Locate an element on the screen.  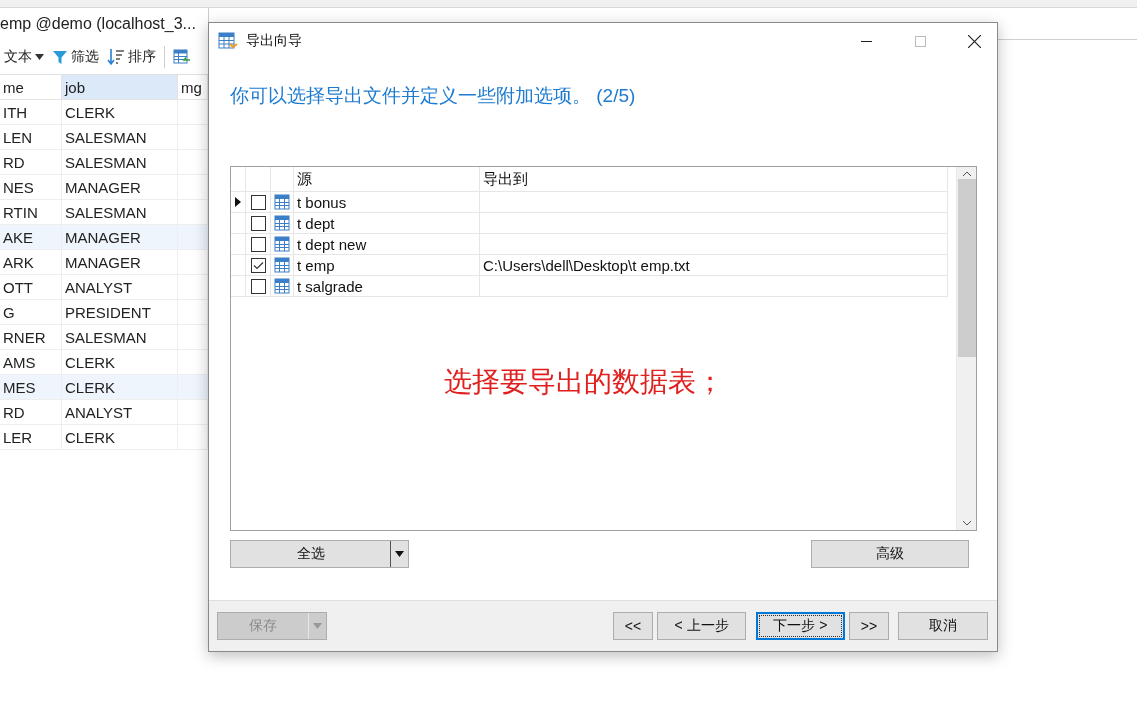
window-title: 导出向导 is located at coordinates (274, 41).